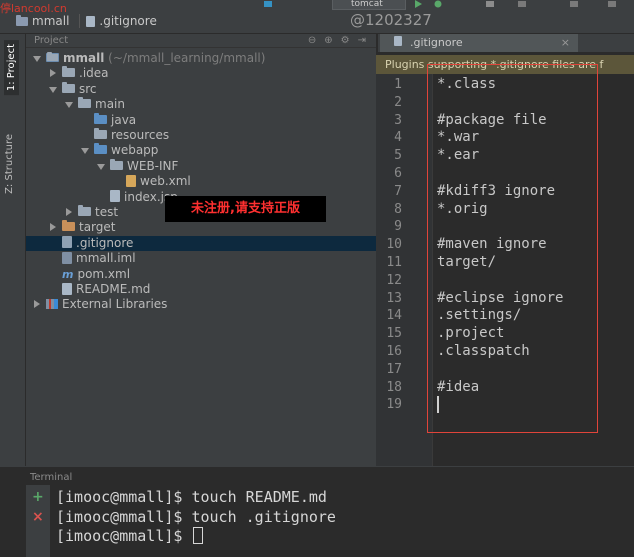 This screenshot has width=634, height=557. I want to click on tree-item-label: WEB-INF, so click(153, 165).